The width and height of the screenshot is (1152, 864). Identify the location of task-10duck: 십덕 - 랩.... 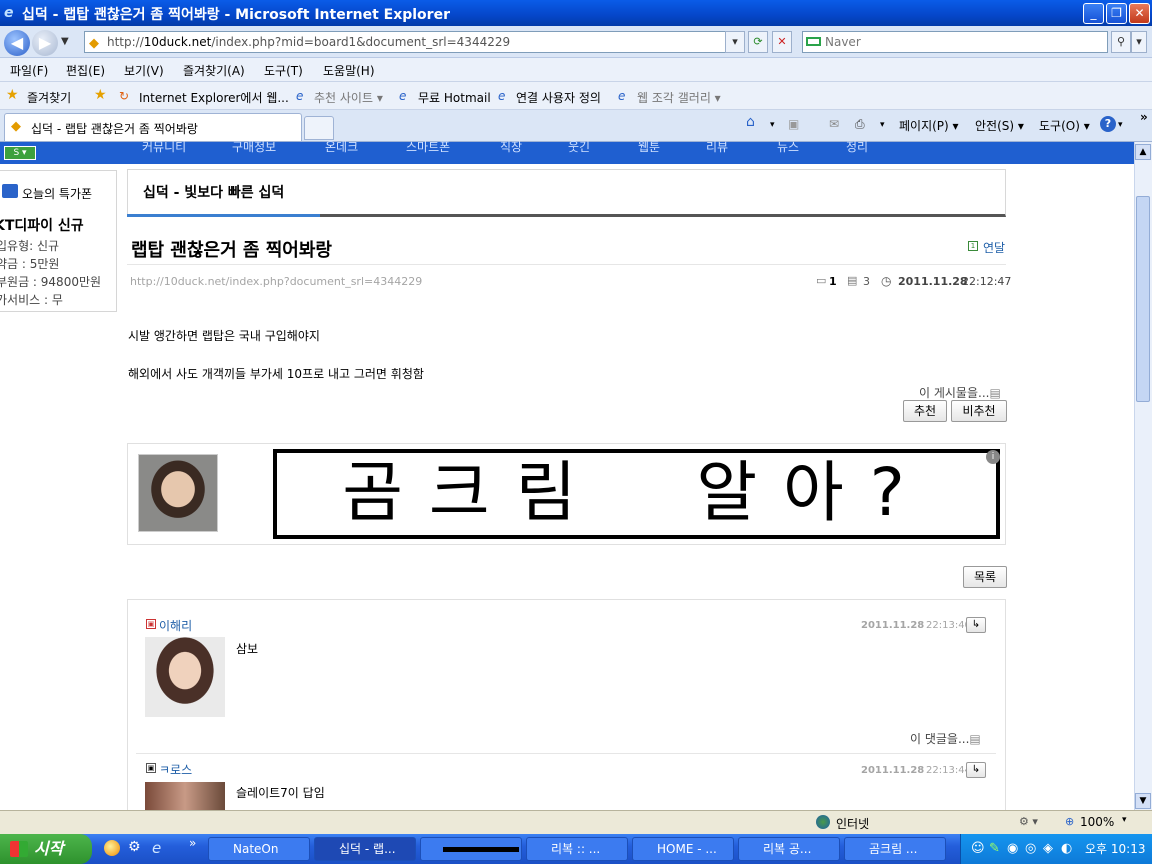
(365, 849).